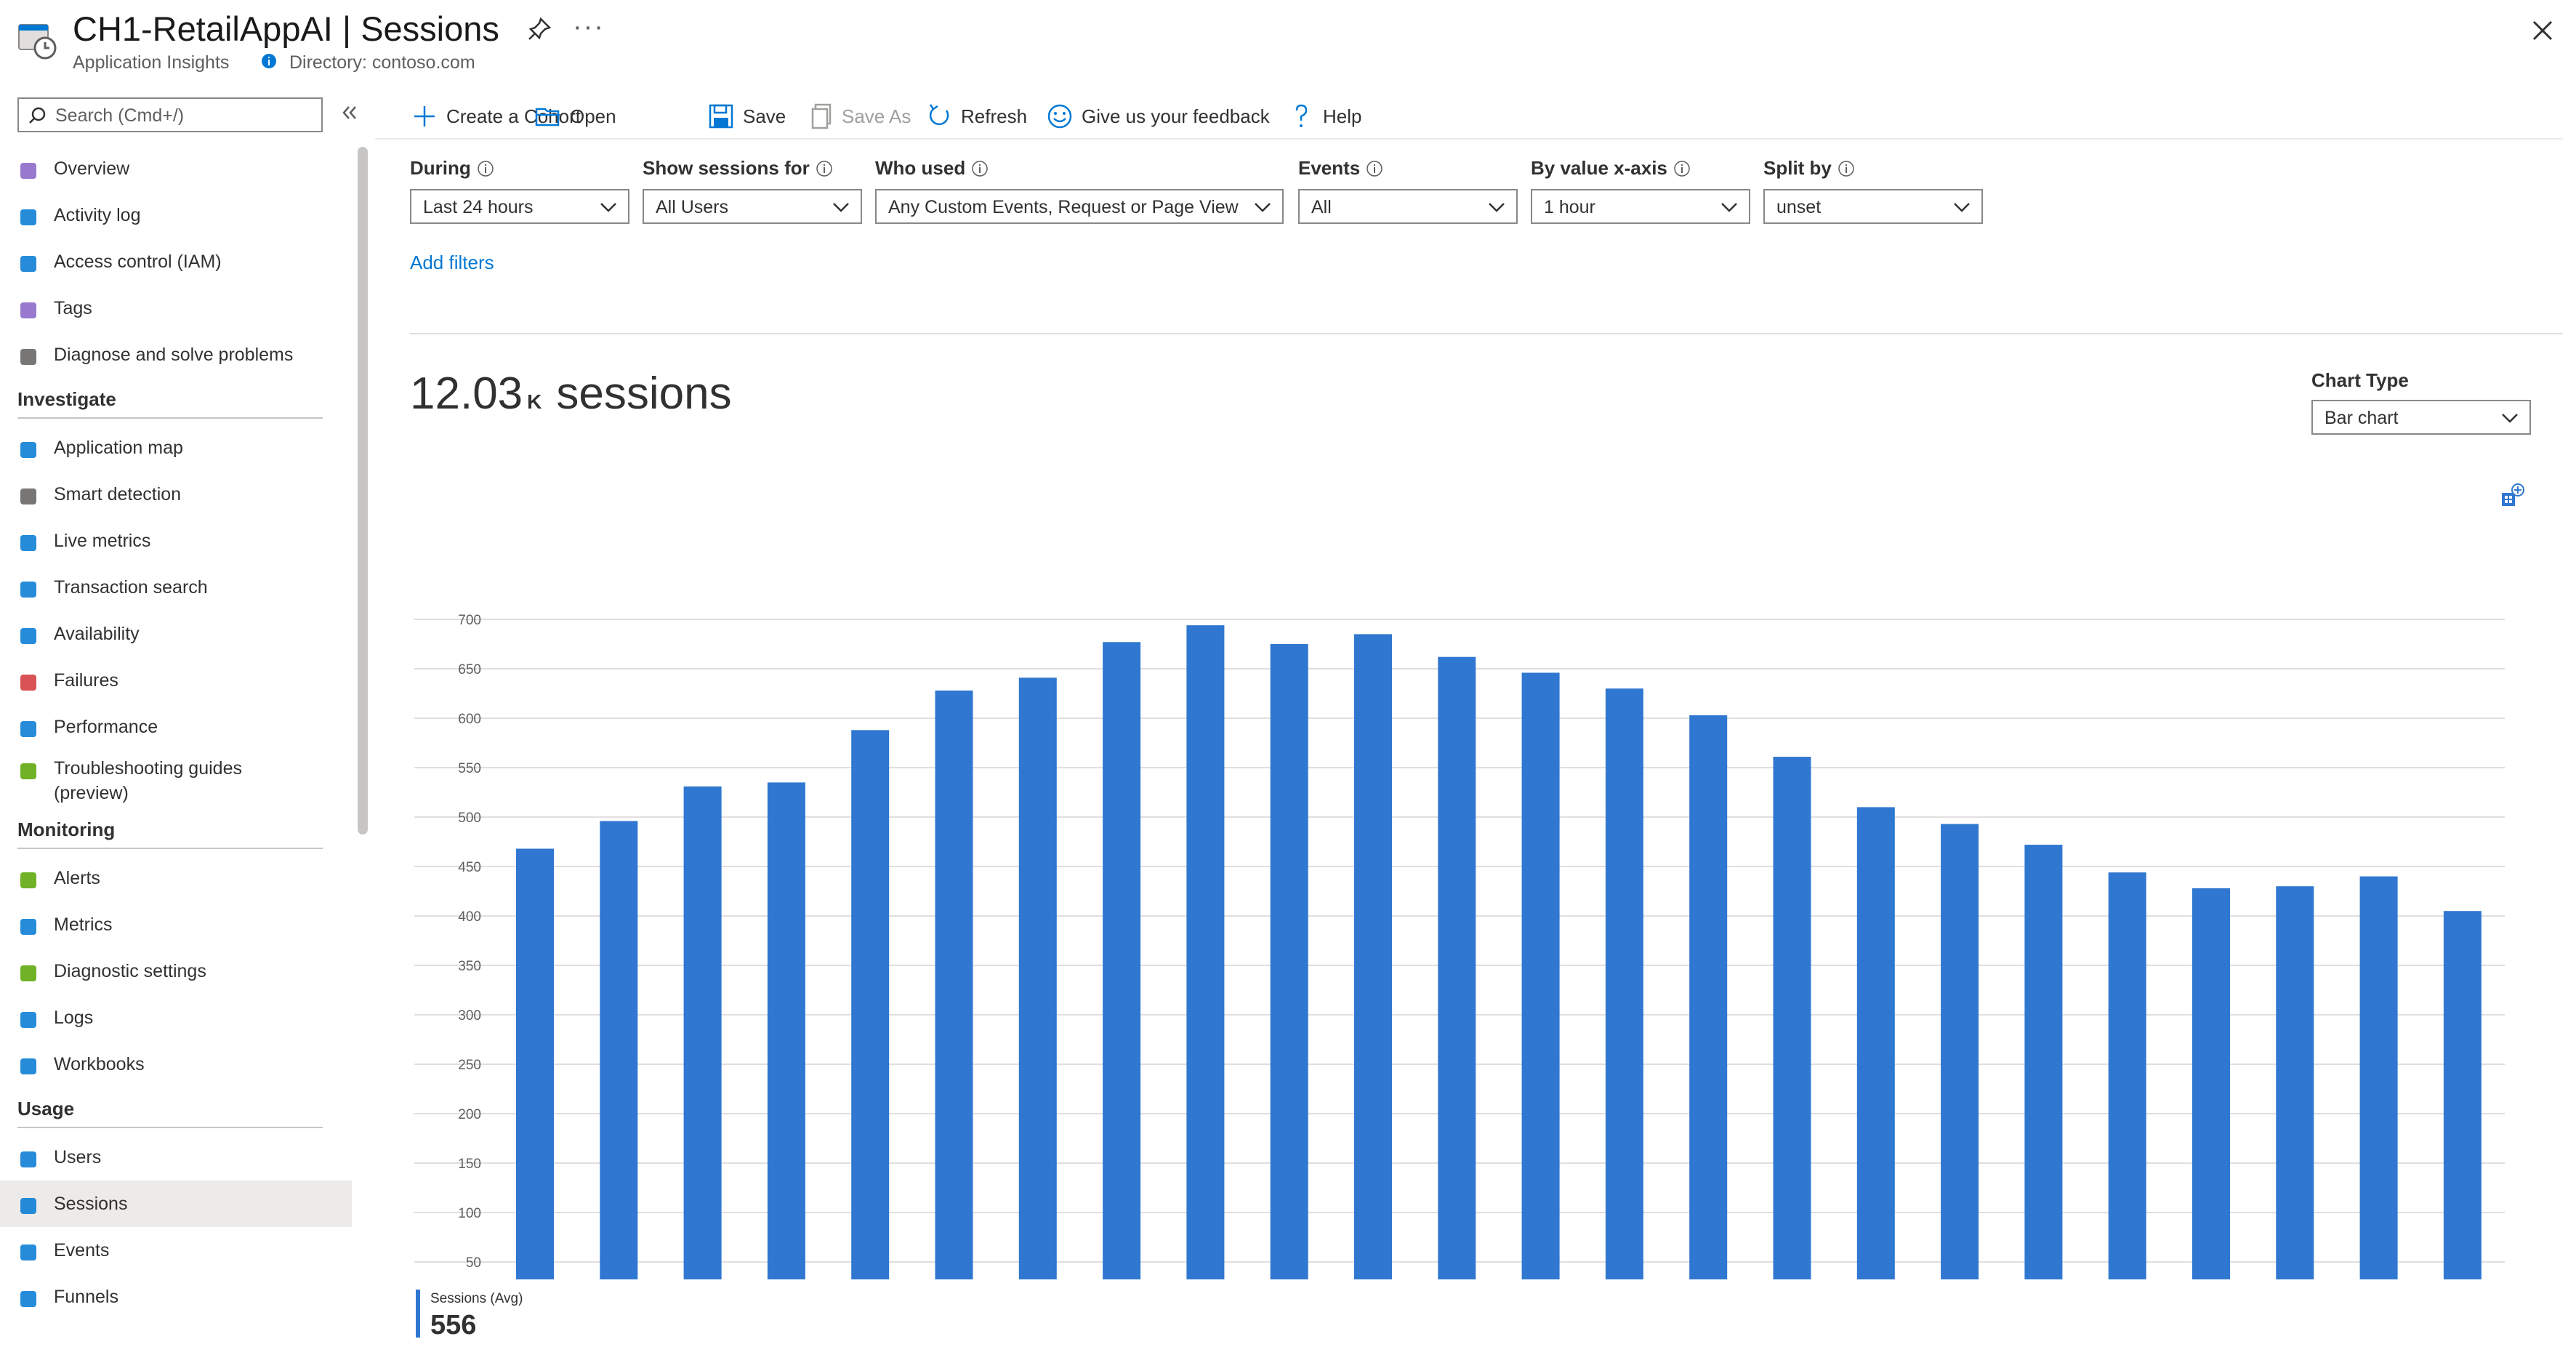  Describe the element at coordinates (519, 206) in the screenshot. I see `during-dropdown: Last 24 hours` at that location.